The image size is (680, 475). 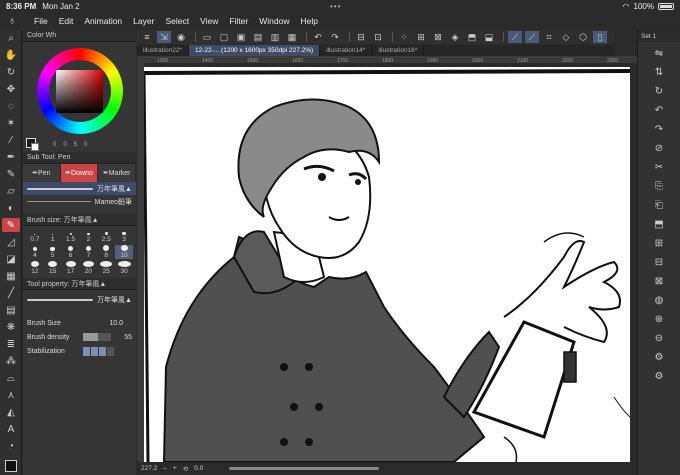 What do you see at coordinates (659, 319) in the screenshot?
I see `expand-icon: ⊕` at bounding box center [659, 319].